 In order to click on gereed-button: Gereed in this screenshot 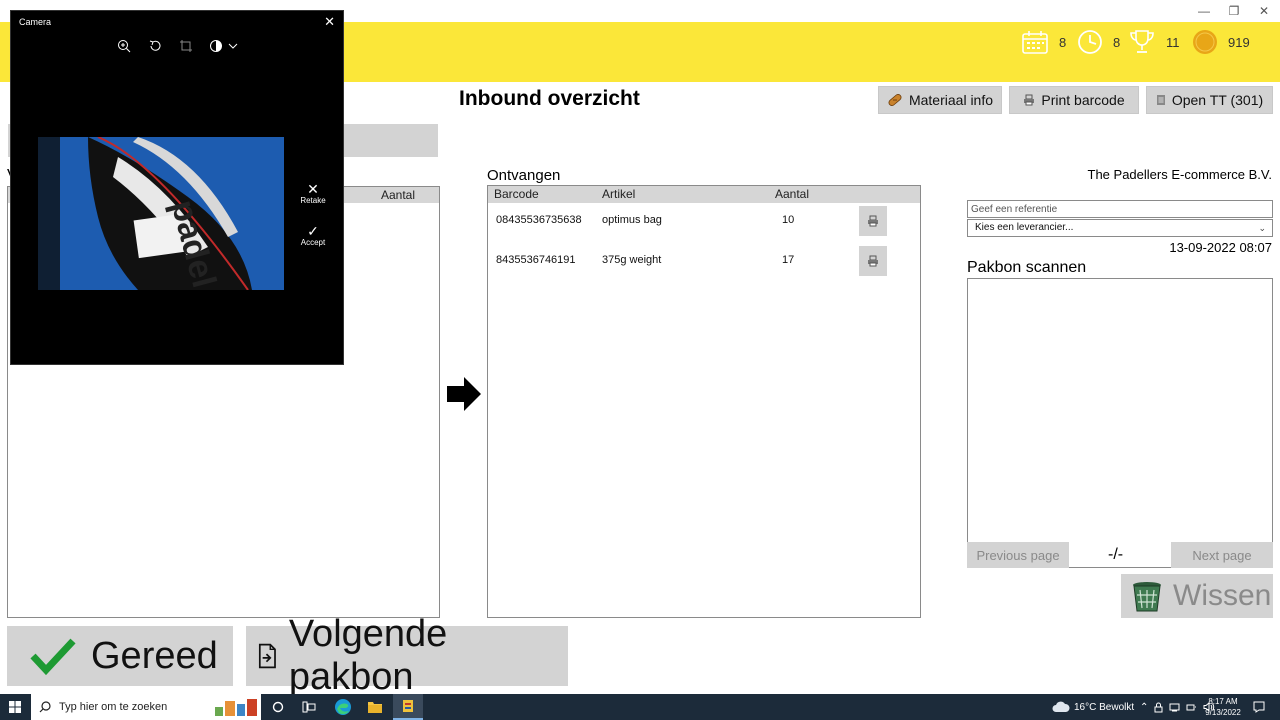, I will do `click(120, 656)`.